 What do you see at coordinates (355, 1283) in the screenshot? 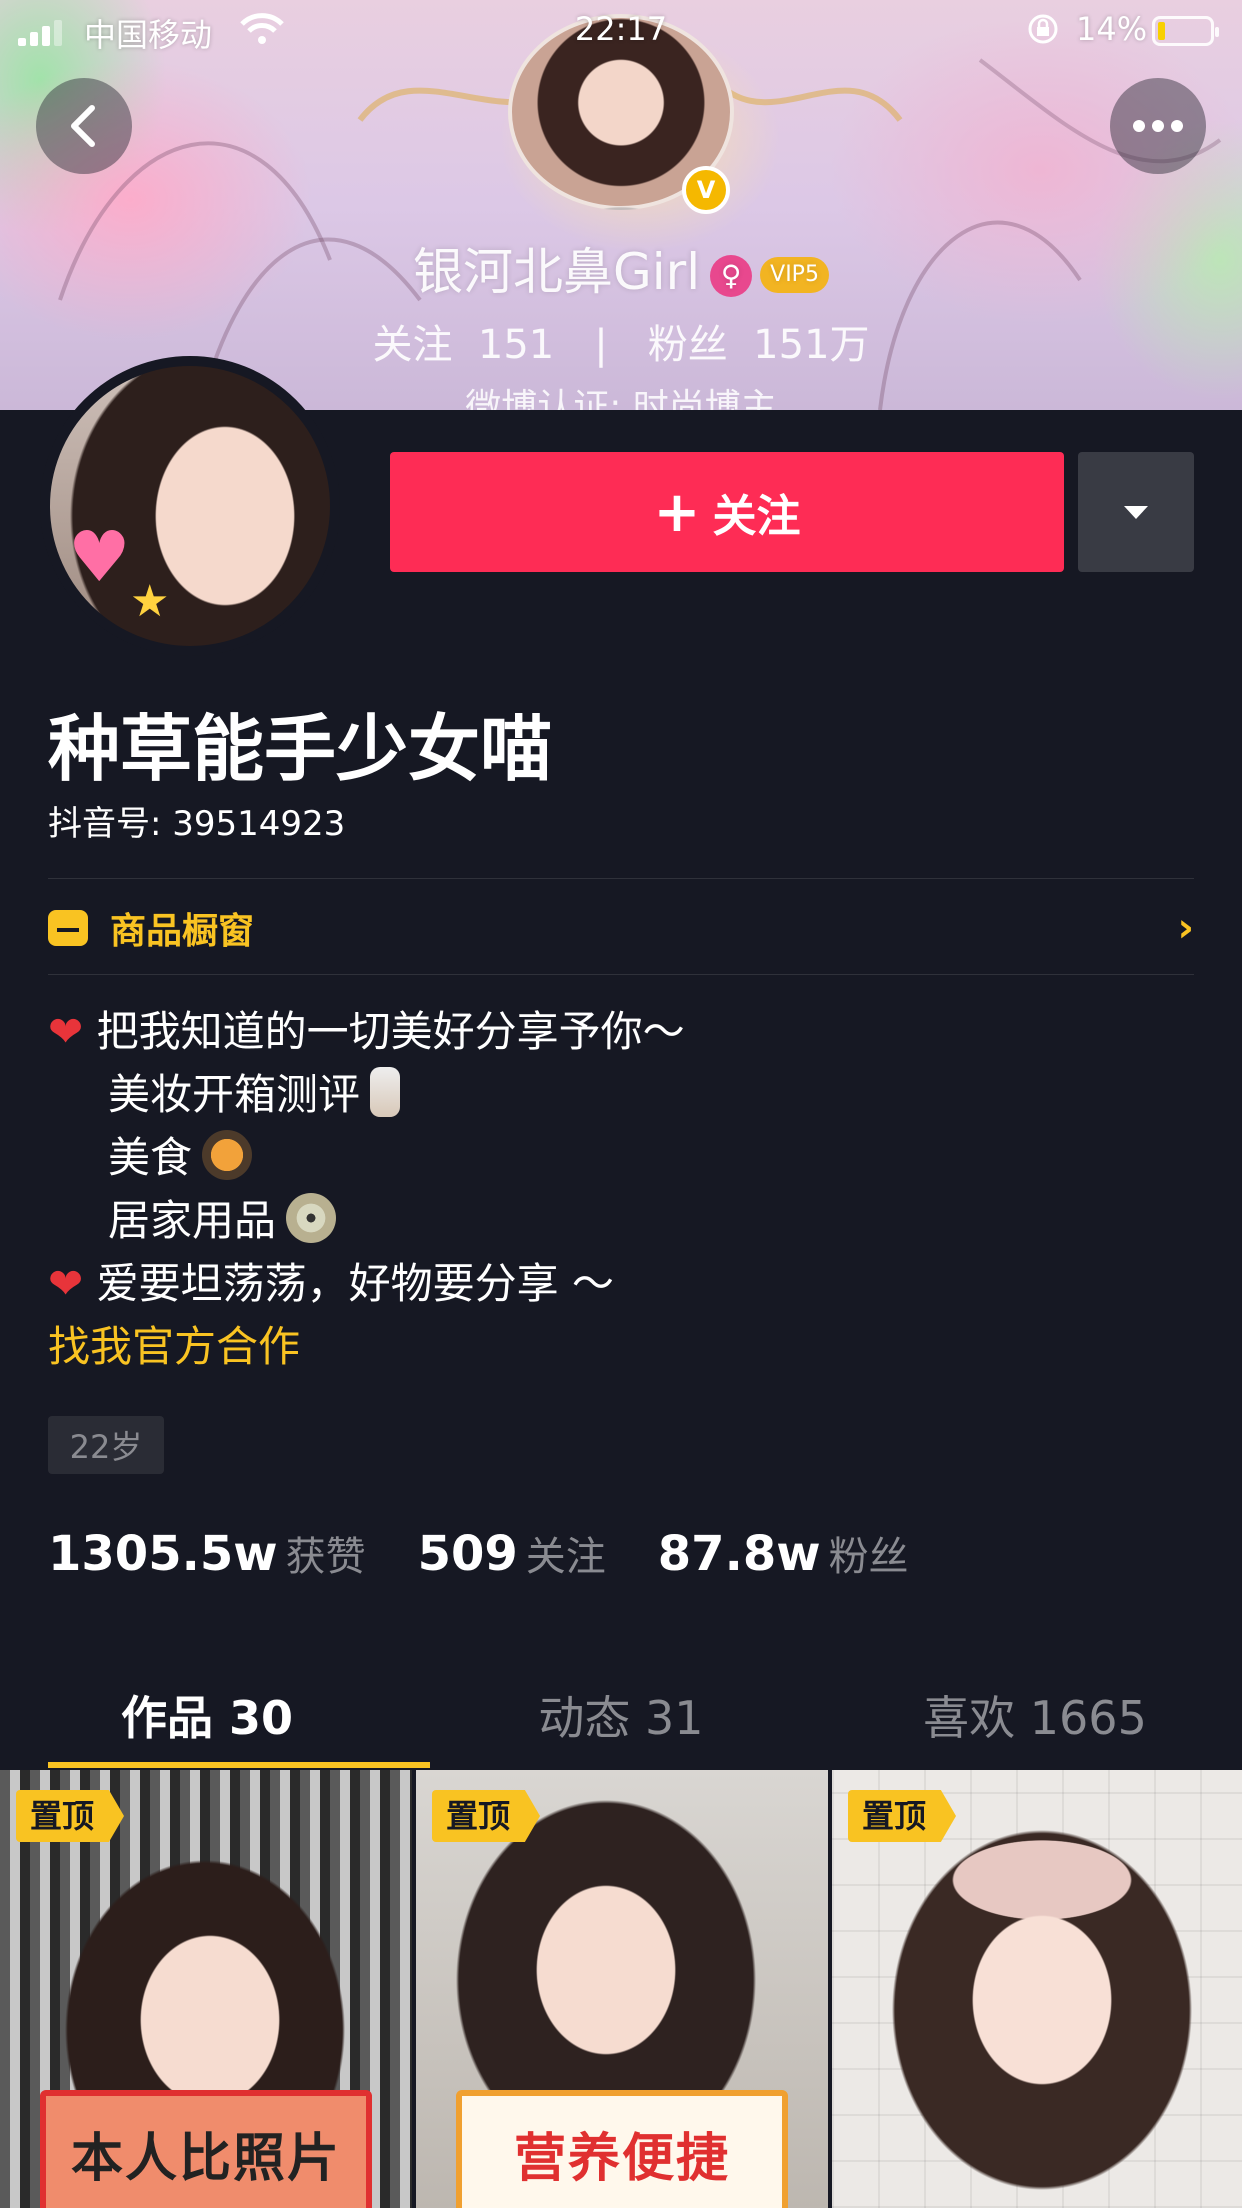
I see `bio-text: 爱要坦荡荡，好物要分享 ～` at bounding box center [355, 1283].